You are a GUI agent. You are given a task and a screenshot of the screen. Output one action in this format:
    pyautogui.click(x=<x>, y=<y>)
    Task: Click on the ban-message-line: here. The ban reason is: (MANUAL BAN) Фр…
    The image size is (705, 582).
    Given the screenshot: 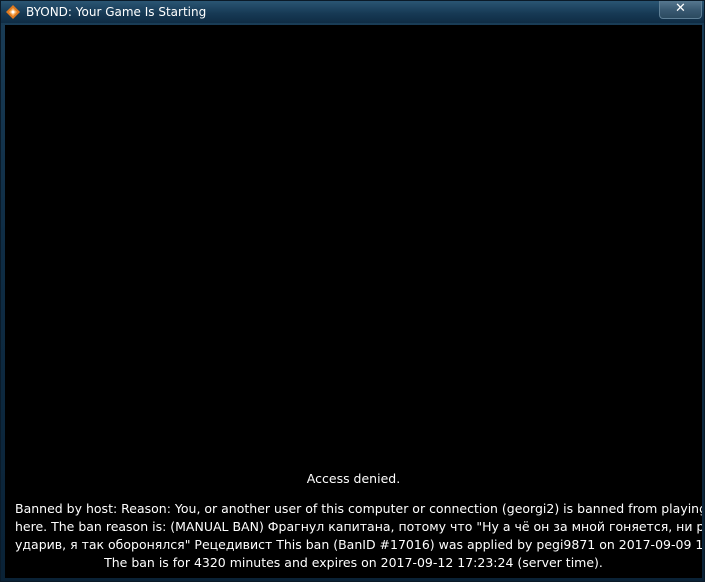 What is the action you would take?
    pyautogui.click(x=358, y=526)
    